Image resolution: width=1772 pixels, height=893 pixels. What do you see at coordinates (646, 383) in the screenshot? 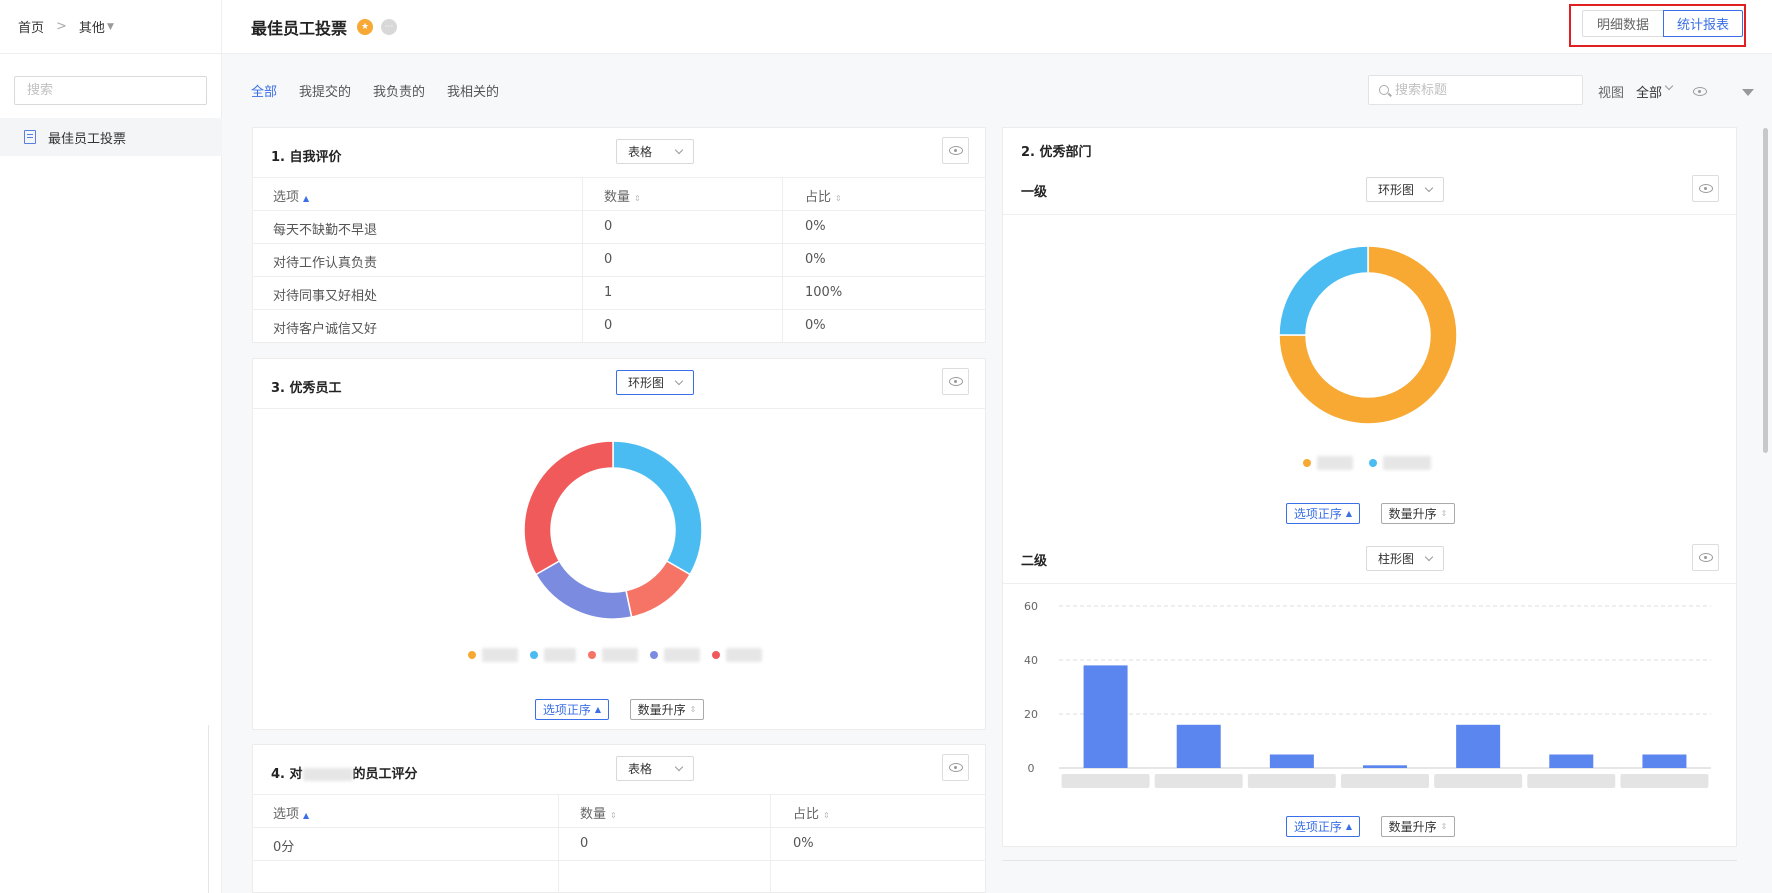
I see `chart-type-value: 环形图` at bounding box center [646, 383].